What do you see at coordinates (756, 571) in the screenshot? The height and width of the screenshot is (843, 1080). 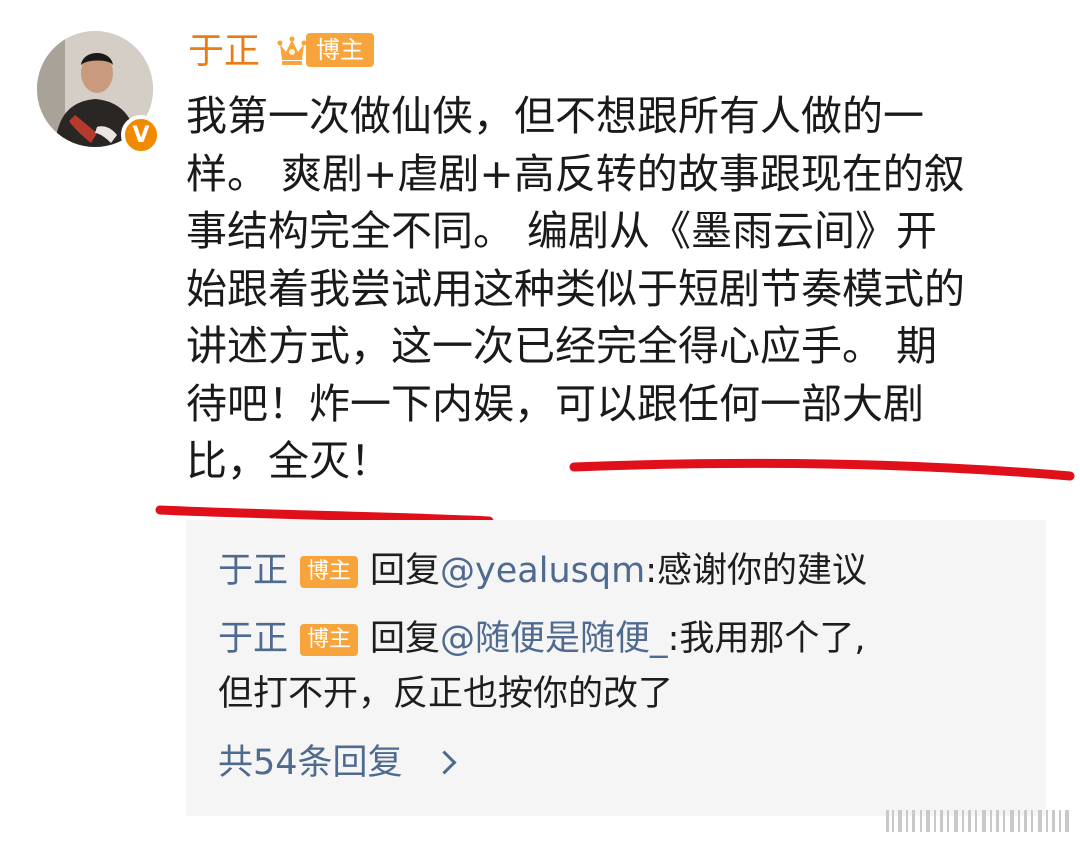 I see `reply-text: :感谢你的建议` at bounding box center [756, 571].